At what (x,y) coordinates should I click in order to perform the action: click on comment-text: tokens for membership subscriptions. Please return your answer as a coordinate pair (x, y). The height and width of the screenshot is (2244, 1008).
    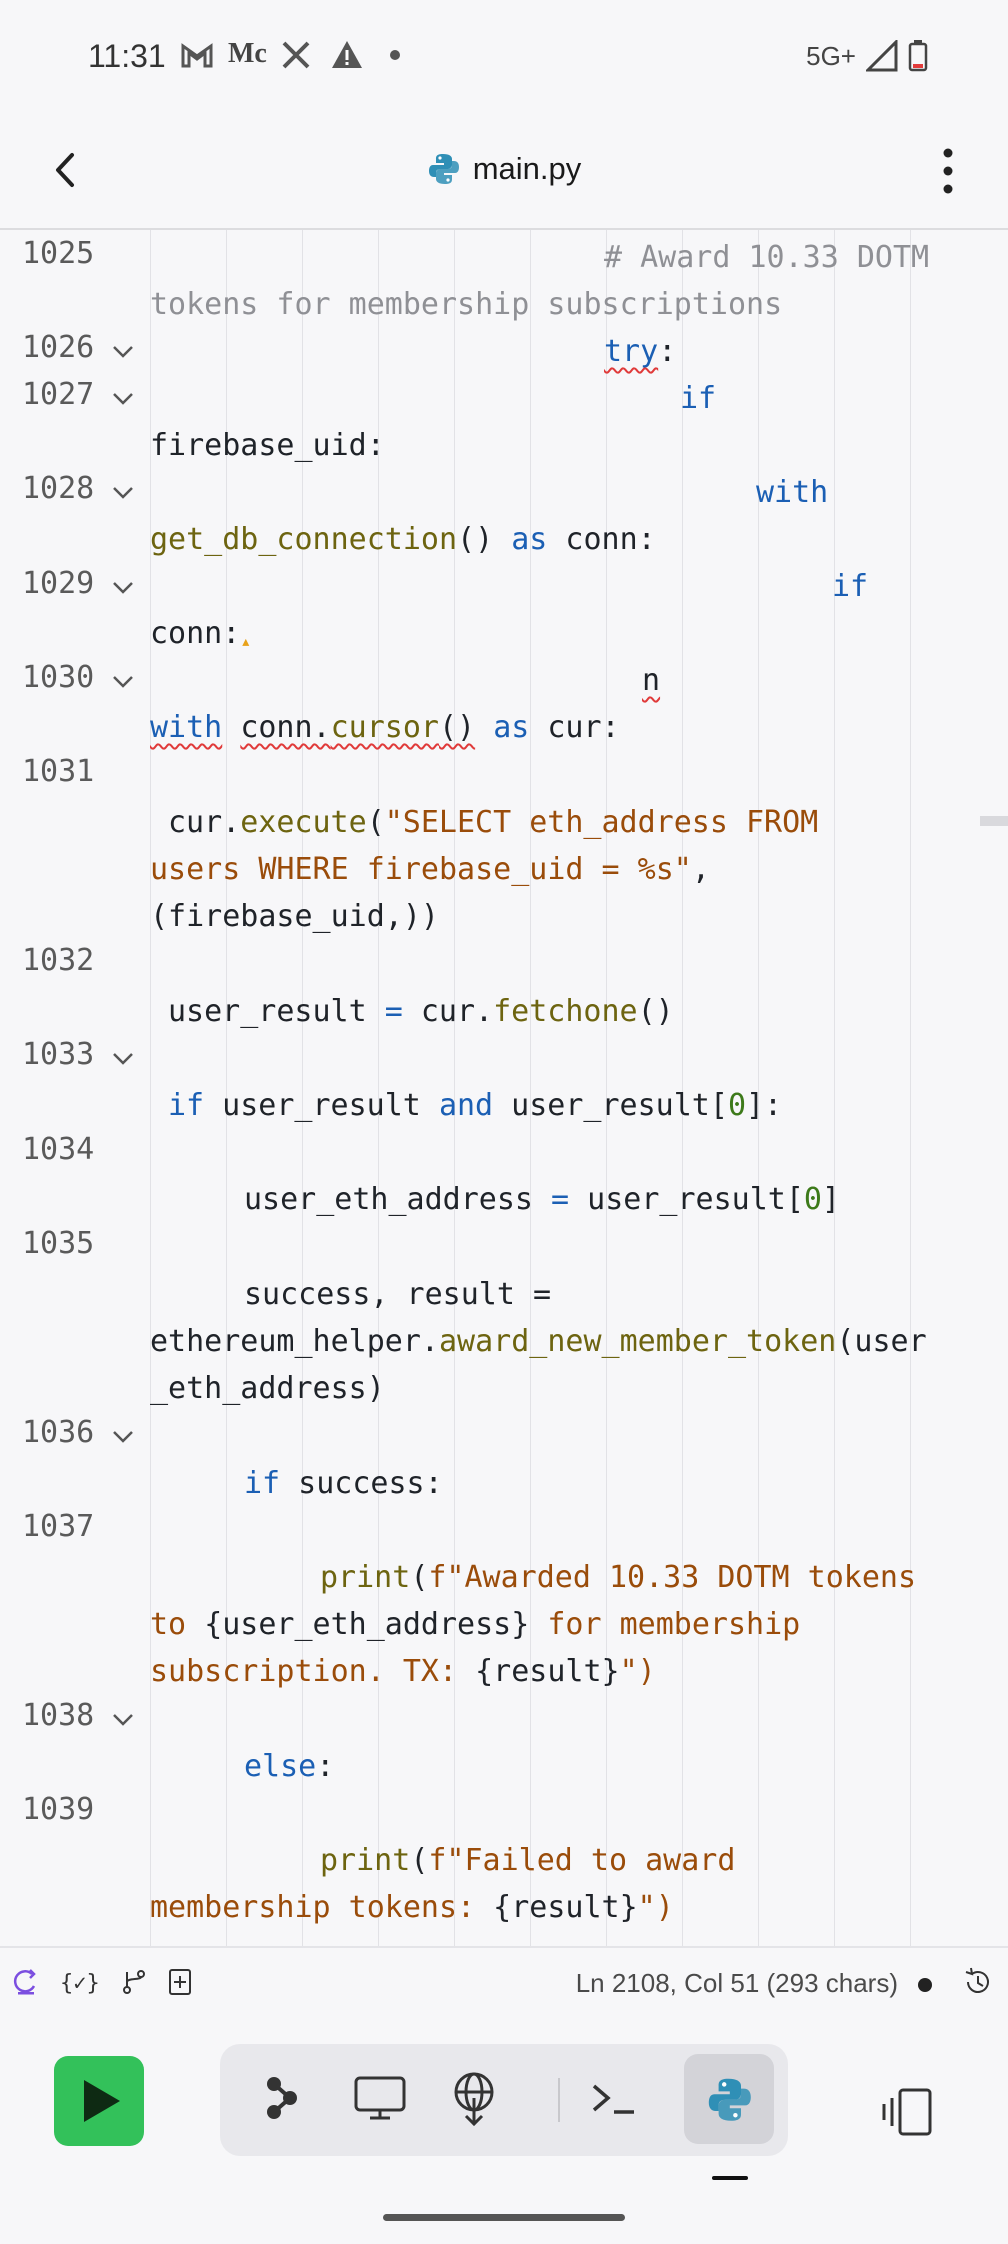
    Looking at the image, I should click on (466, 304).